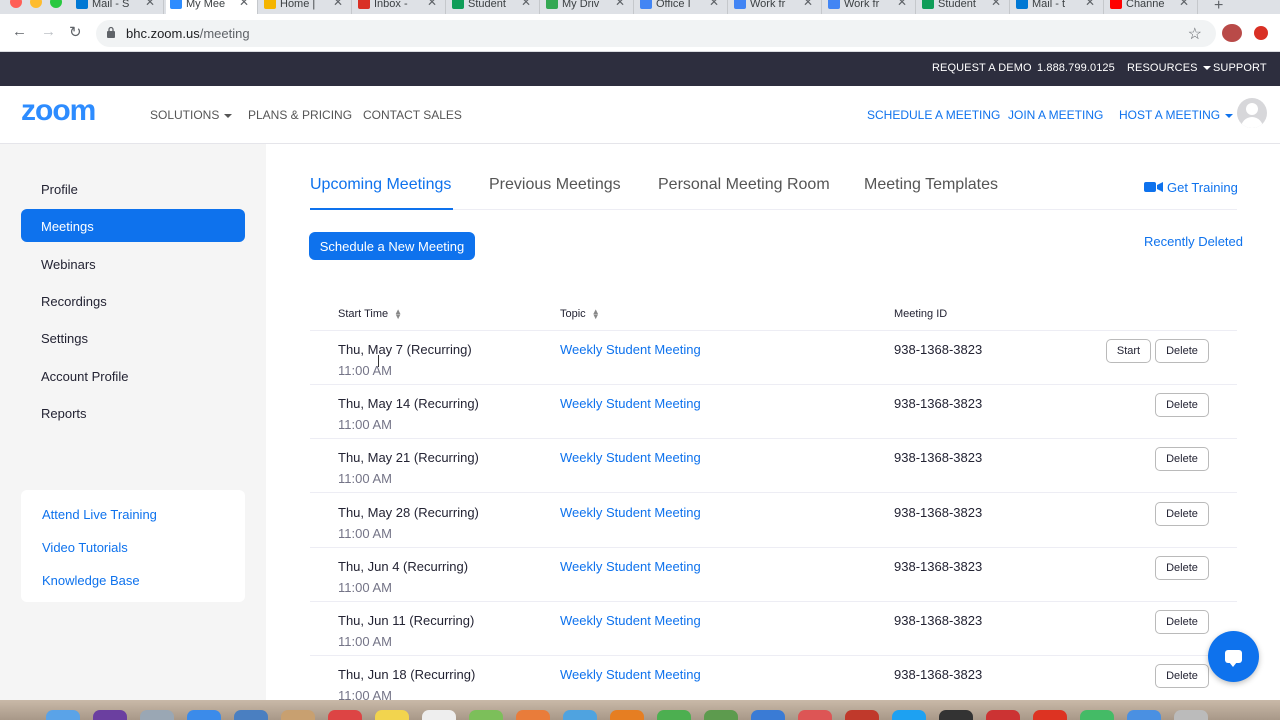 Image resolution: width=1280 pixels, height=720 pixels. Describe the element at coordinates (212, 7) in the screenshot. I see `browser-tab: My Mee ✕` at that location.